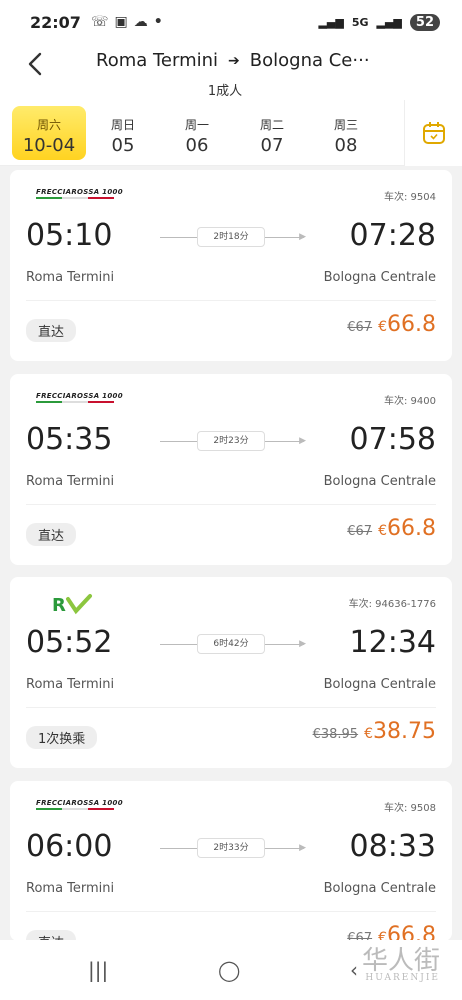  What do you see at coordinates (392, 604) in the screenshot?
I see `train-number: 车次: 94636-1776` at bounding box center [392, 604].